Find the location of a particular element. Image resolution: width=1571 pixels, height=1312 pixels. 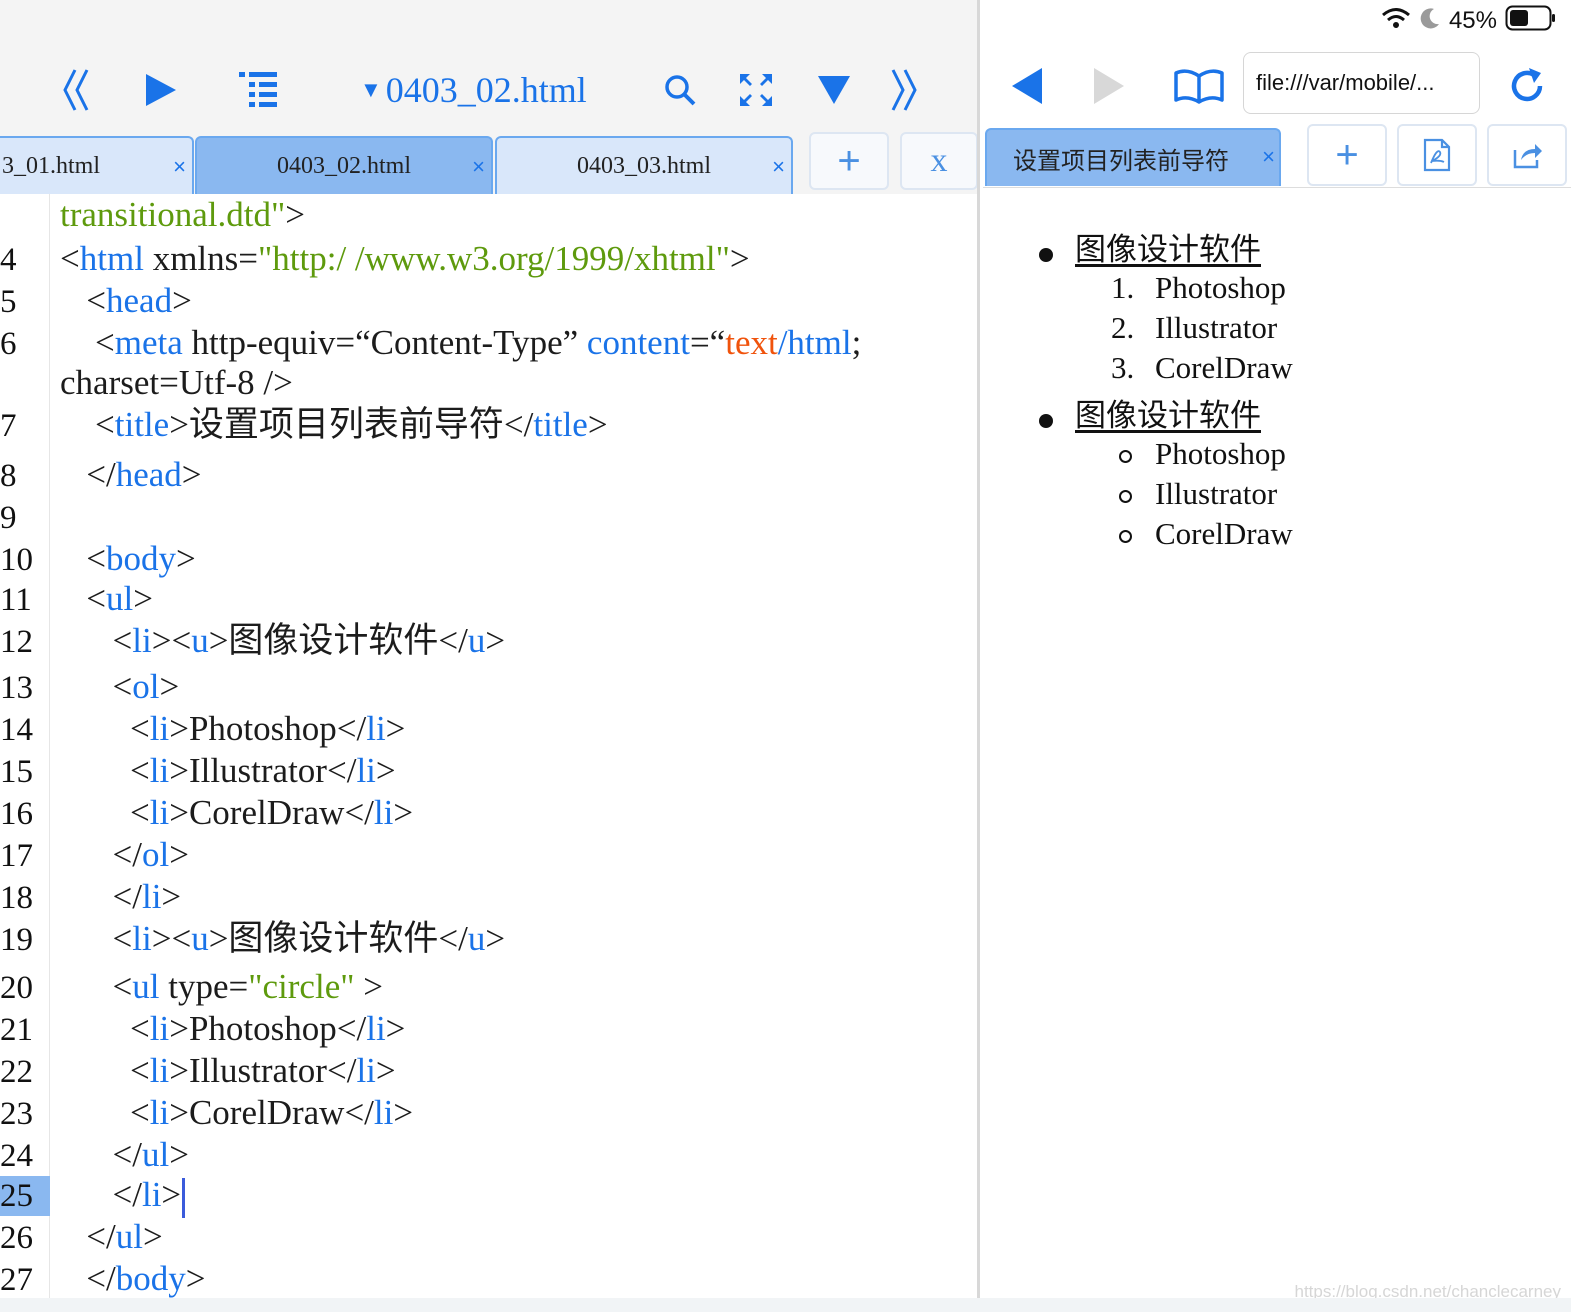

double-right-icon is located at coordinates (904, 90).